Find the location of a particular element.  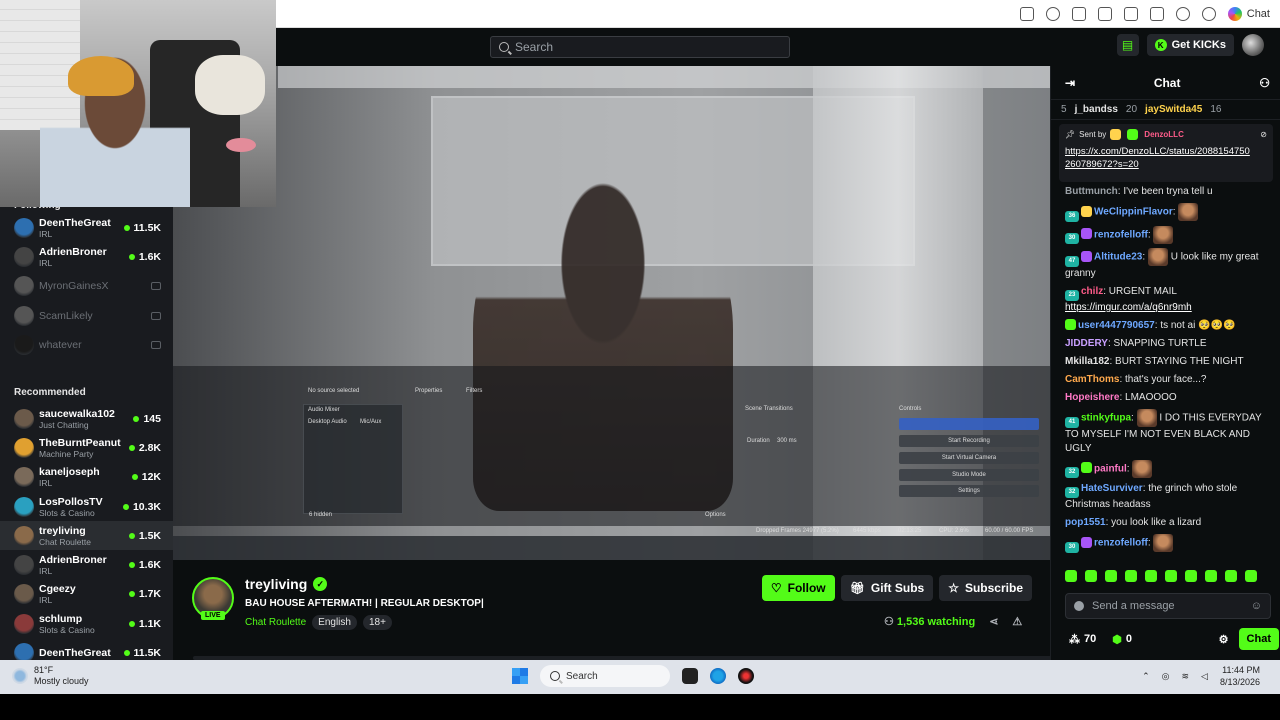

more-icon is located at coordinates (1208, 14).